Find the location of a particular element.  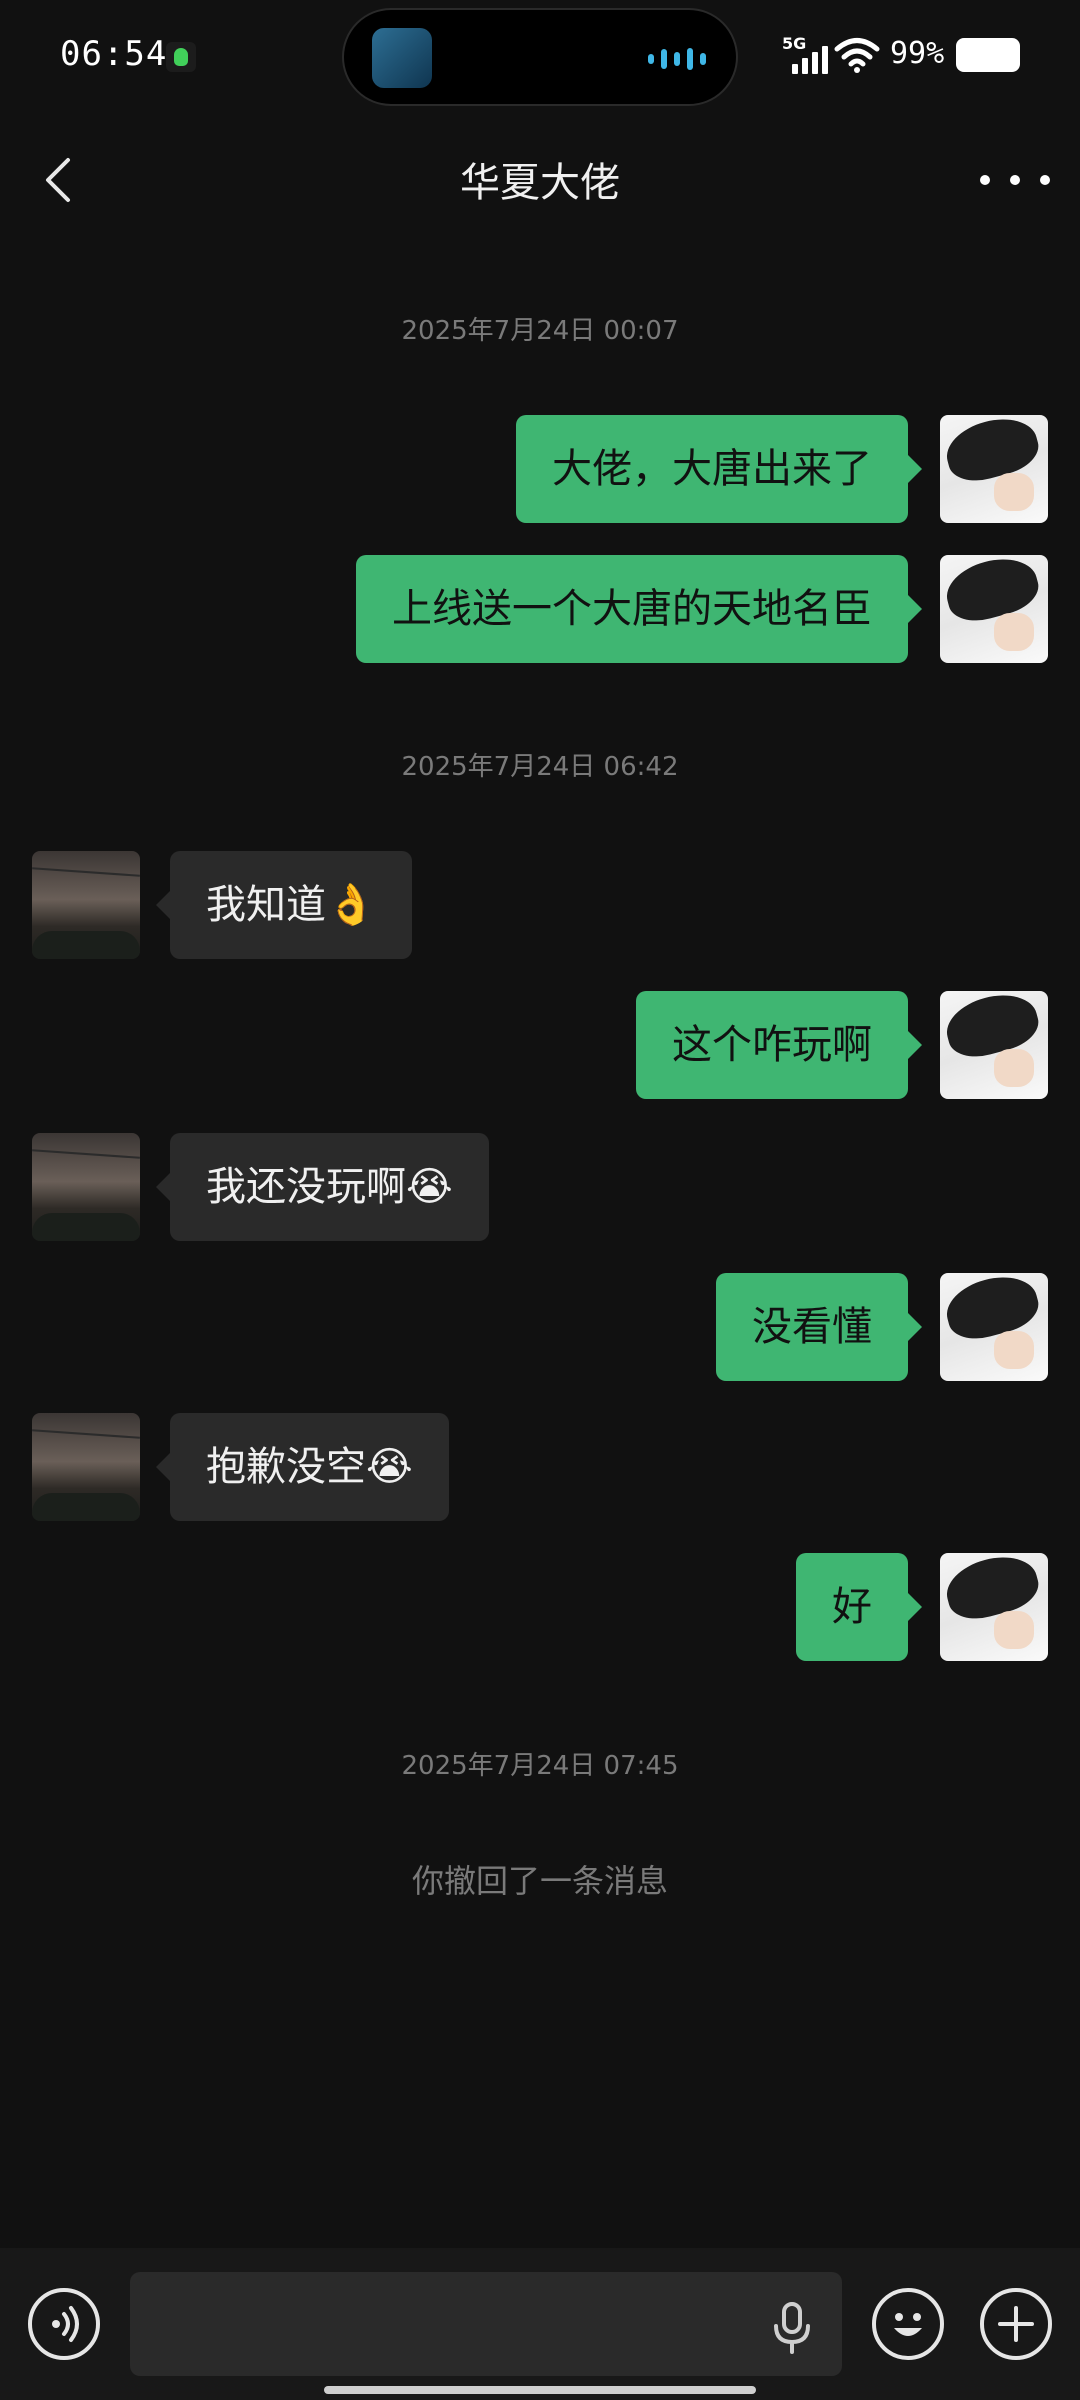

battery-icon is located at coordinates (988, 55).